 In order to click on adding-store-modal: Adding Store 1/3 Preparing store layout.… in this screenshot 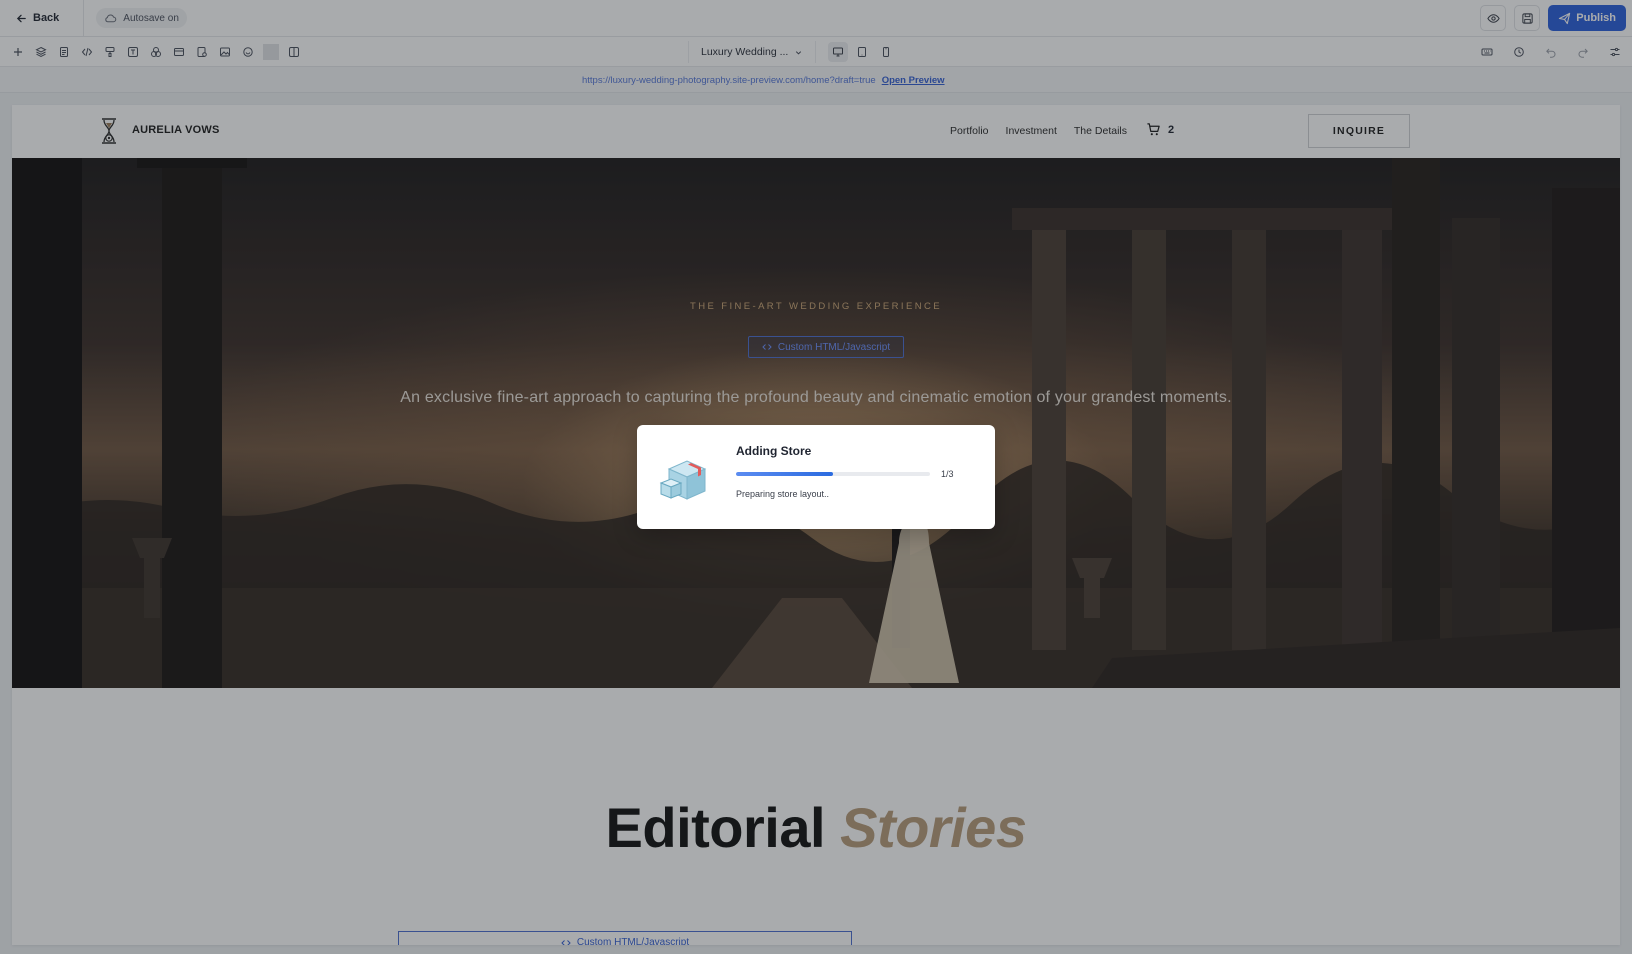, I will do `click(816, 477)`.